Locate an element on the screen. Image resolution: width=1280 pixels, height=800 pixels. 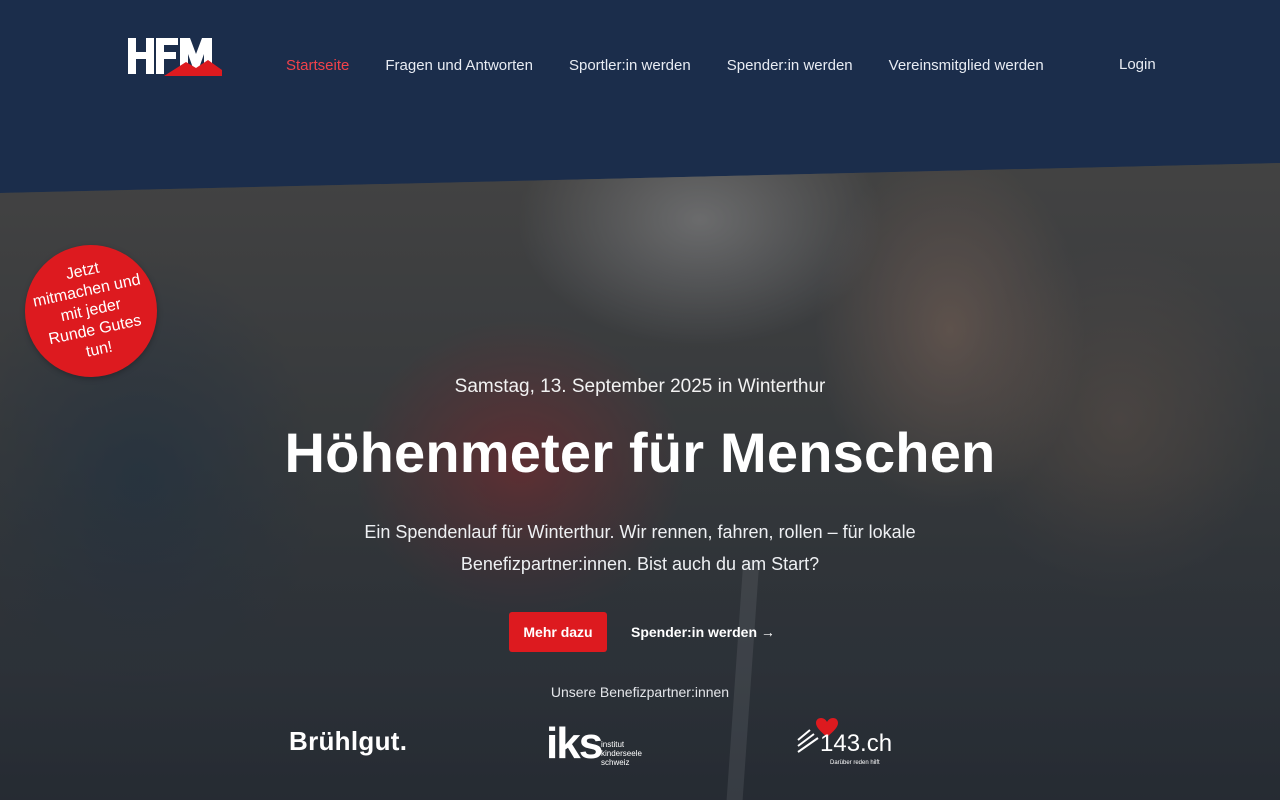
iks-mark: iks is located at coordinates (574, 743).